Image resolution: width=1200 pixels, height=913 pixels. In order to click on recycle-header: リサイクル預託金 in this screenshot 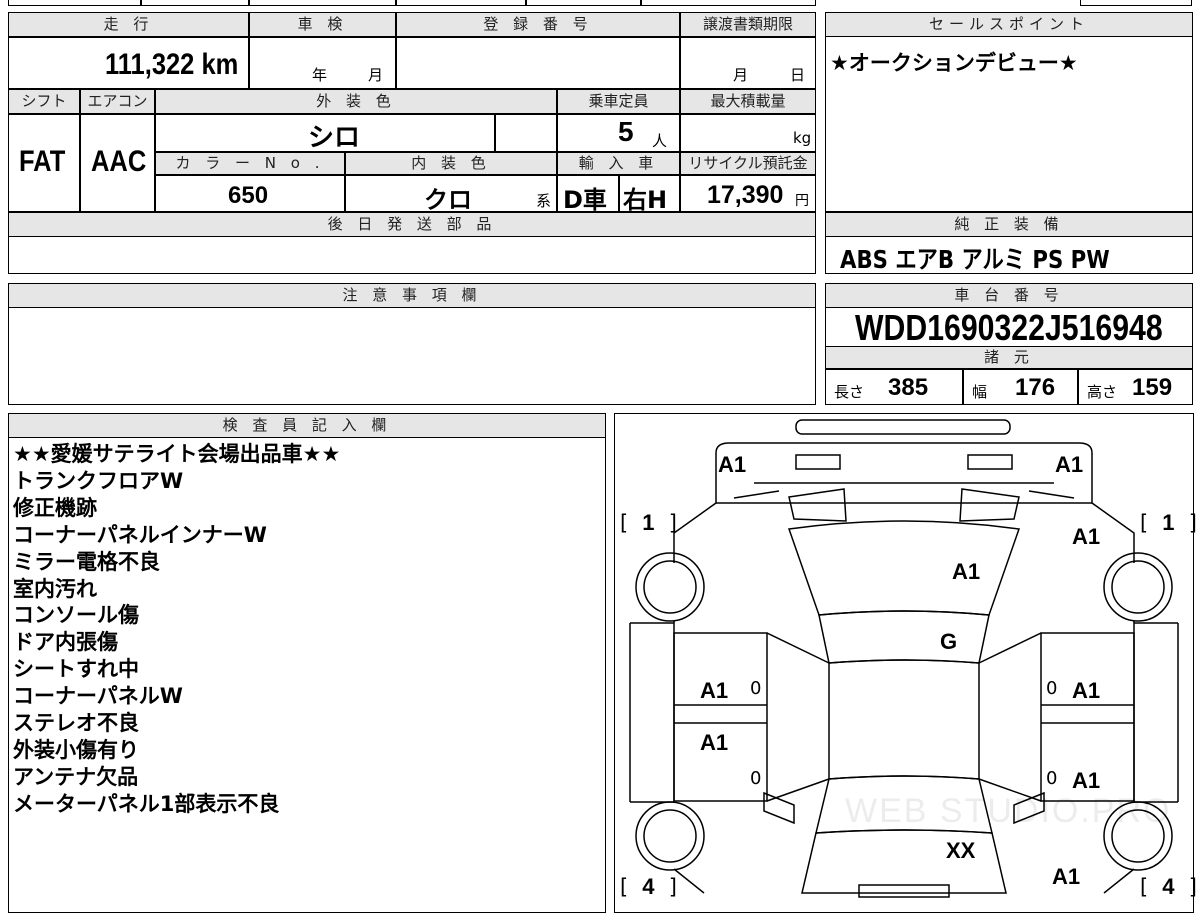, I will do `click(748, 163)`.